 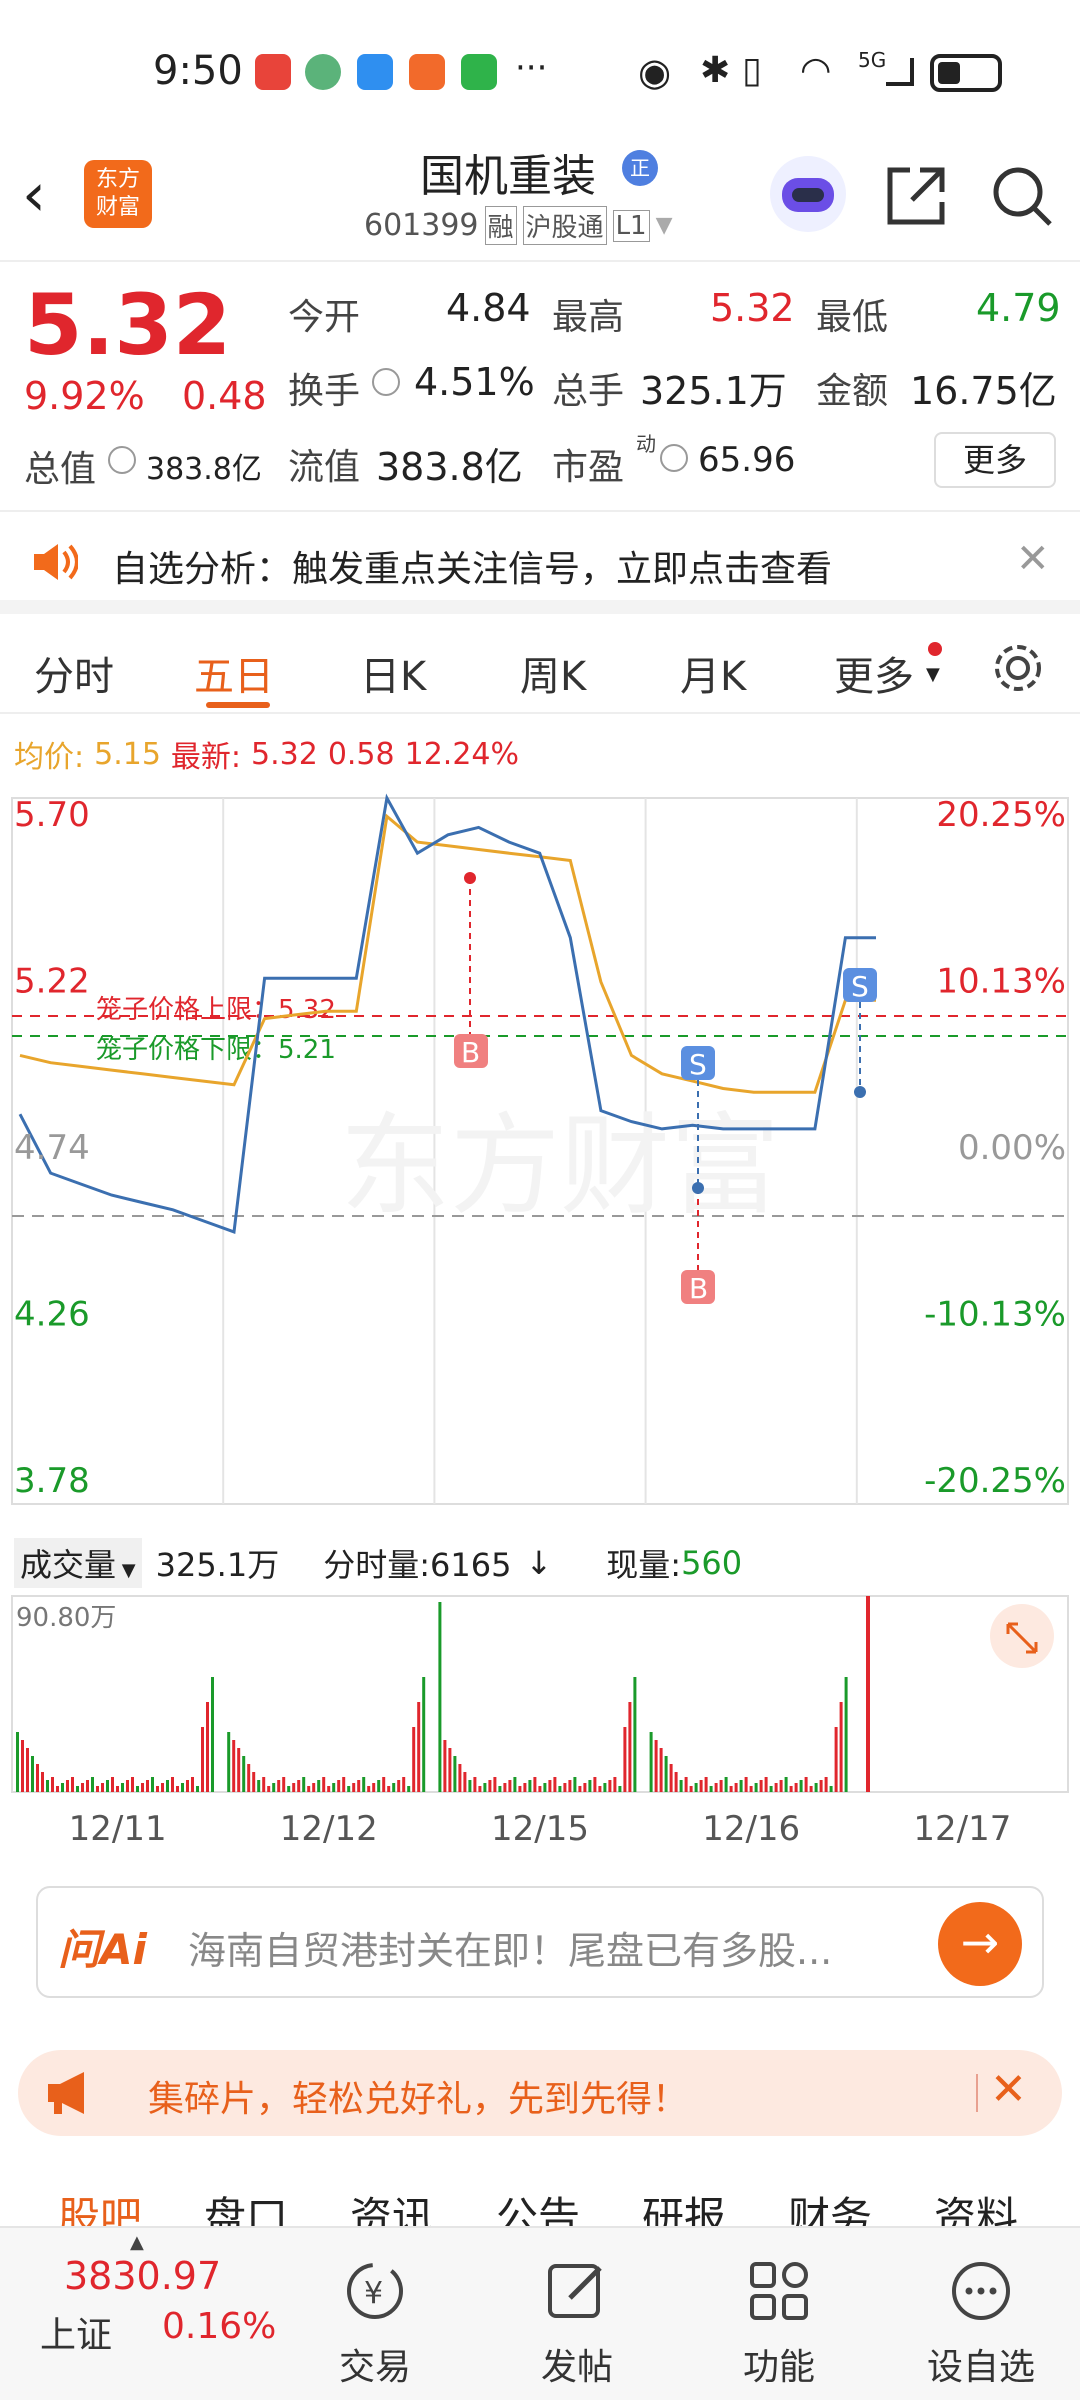 What do you see at coordinates (234, 673) in the screenshot?
I see `tab-five-day: 五日` at bounding box center [234, 673].